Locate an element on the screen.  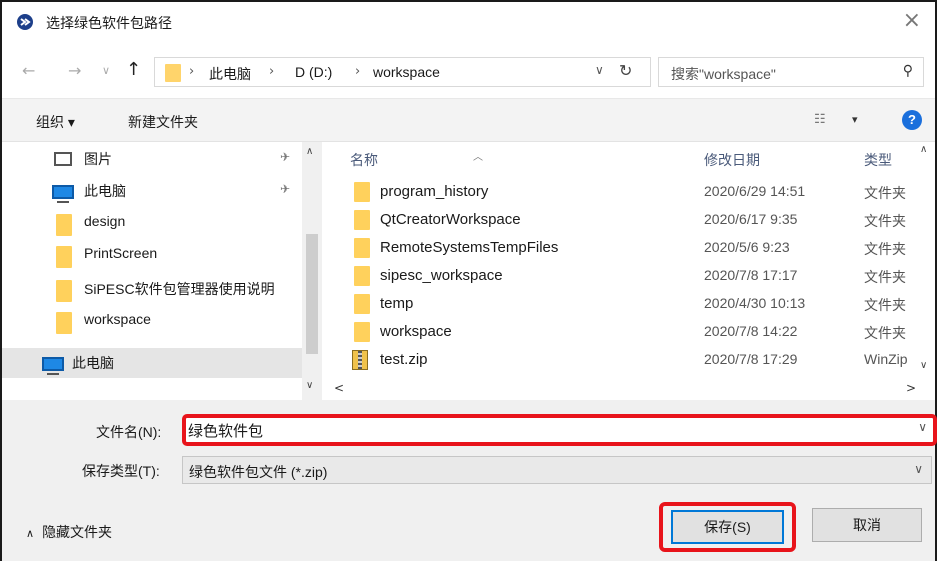
new-folder-button: 新建文件夹 is located at coordinates (163, 122).